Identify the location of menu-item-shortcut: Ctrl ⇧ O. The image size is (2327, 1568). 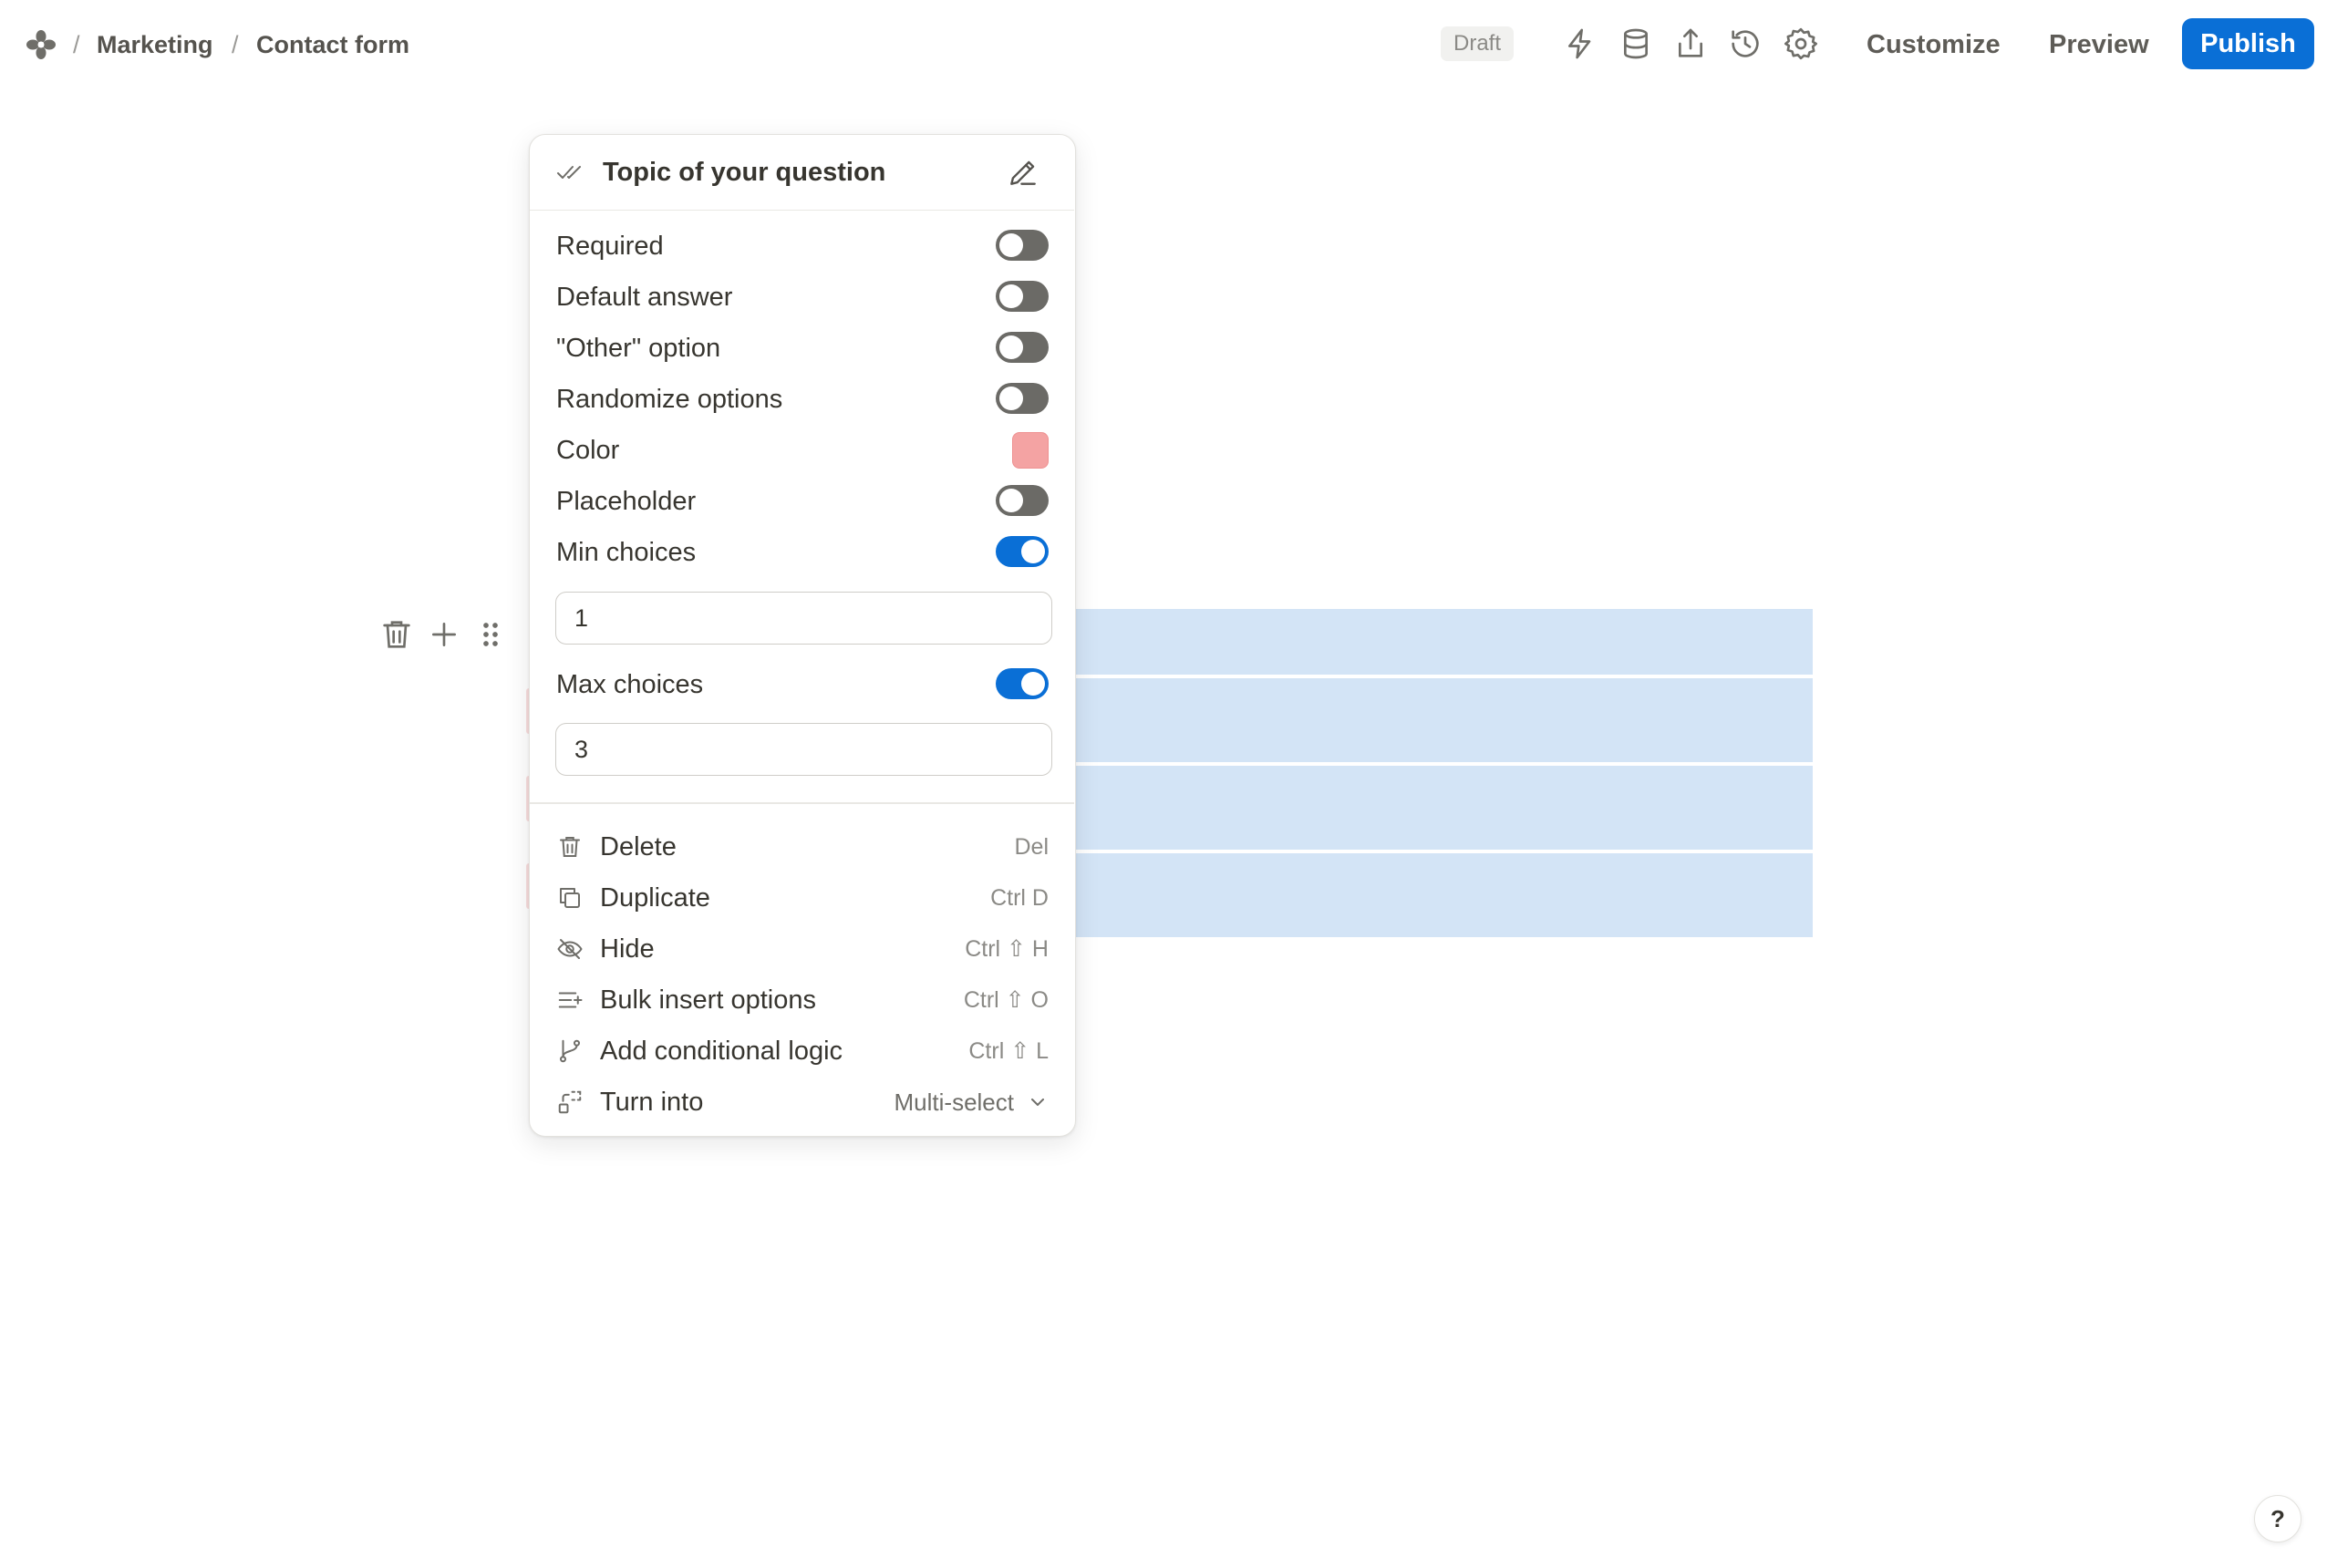
(1006, 1000).